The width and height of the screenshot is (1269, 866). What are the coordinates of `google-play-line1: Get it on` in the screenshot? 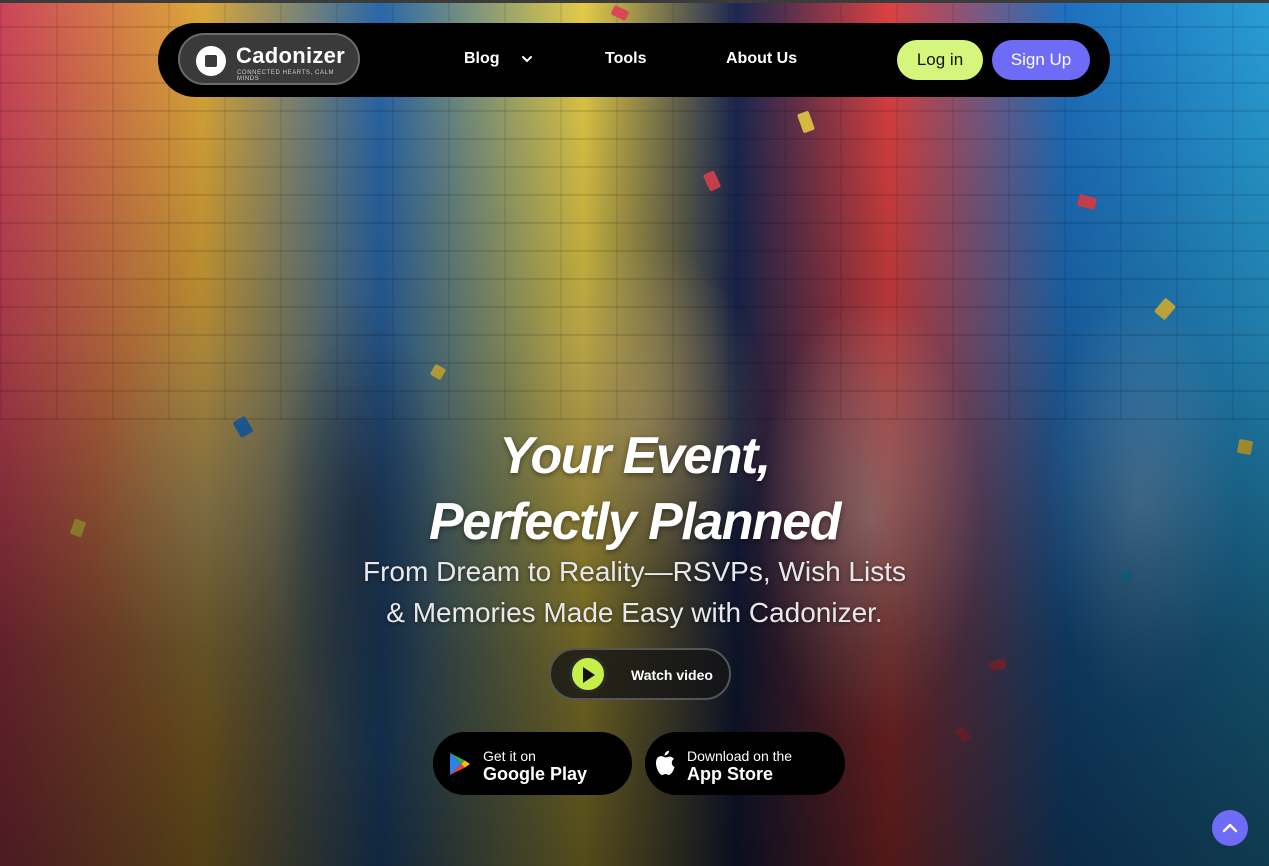 It's located at (509, 756).